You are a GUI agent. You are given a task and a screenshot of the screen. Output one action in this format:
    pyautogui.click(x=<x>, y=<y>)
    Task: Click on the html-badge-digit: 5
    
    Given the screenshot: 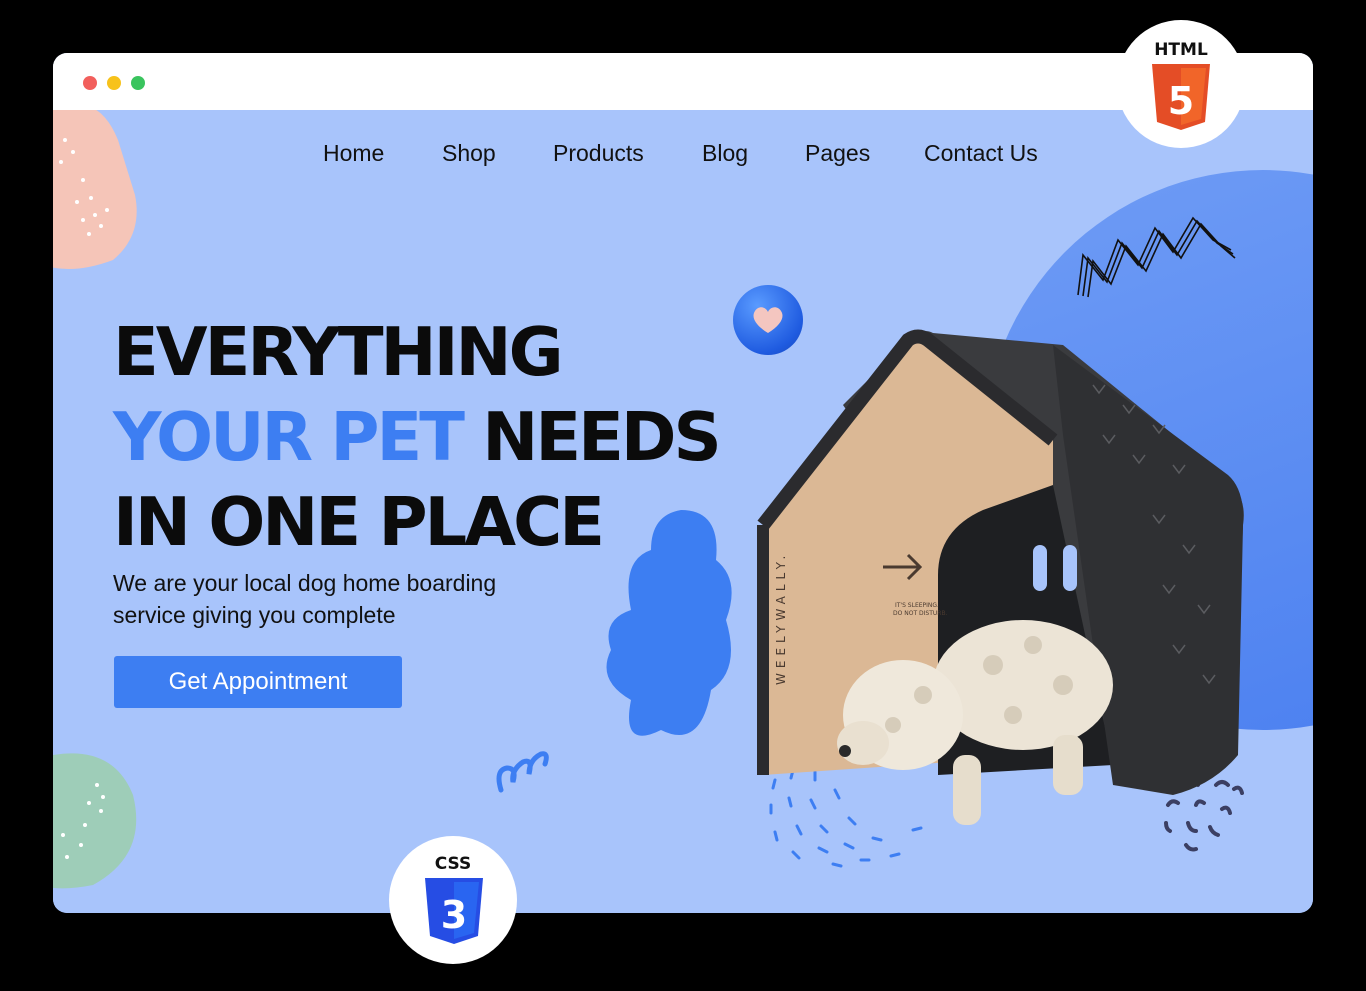 What is the action you would take?
    pyautogui.click(x=1181, y=101)
    